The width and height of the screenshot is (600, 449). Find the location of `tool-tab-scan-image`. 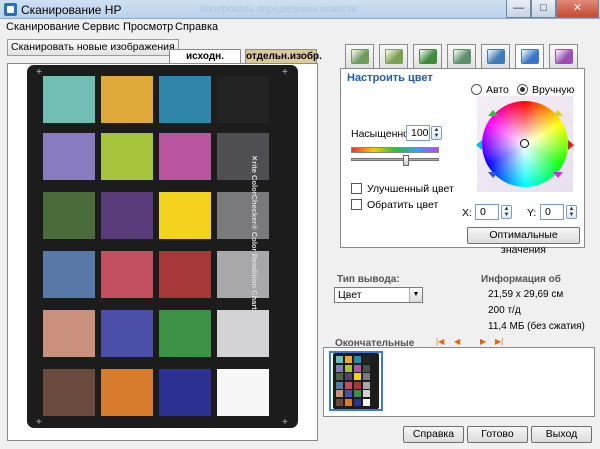

tool-tab-scan-image is located at coordinates (359, 56).